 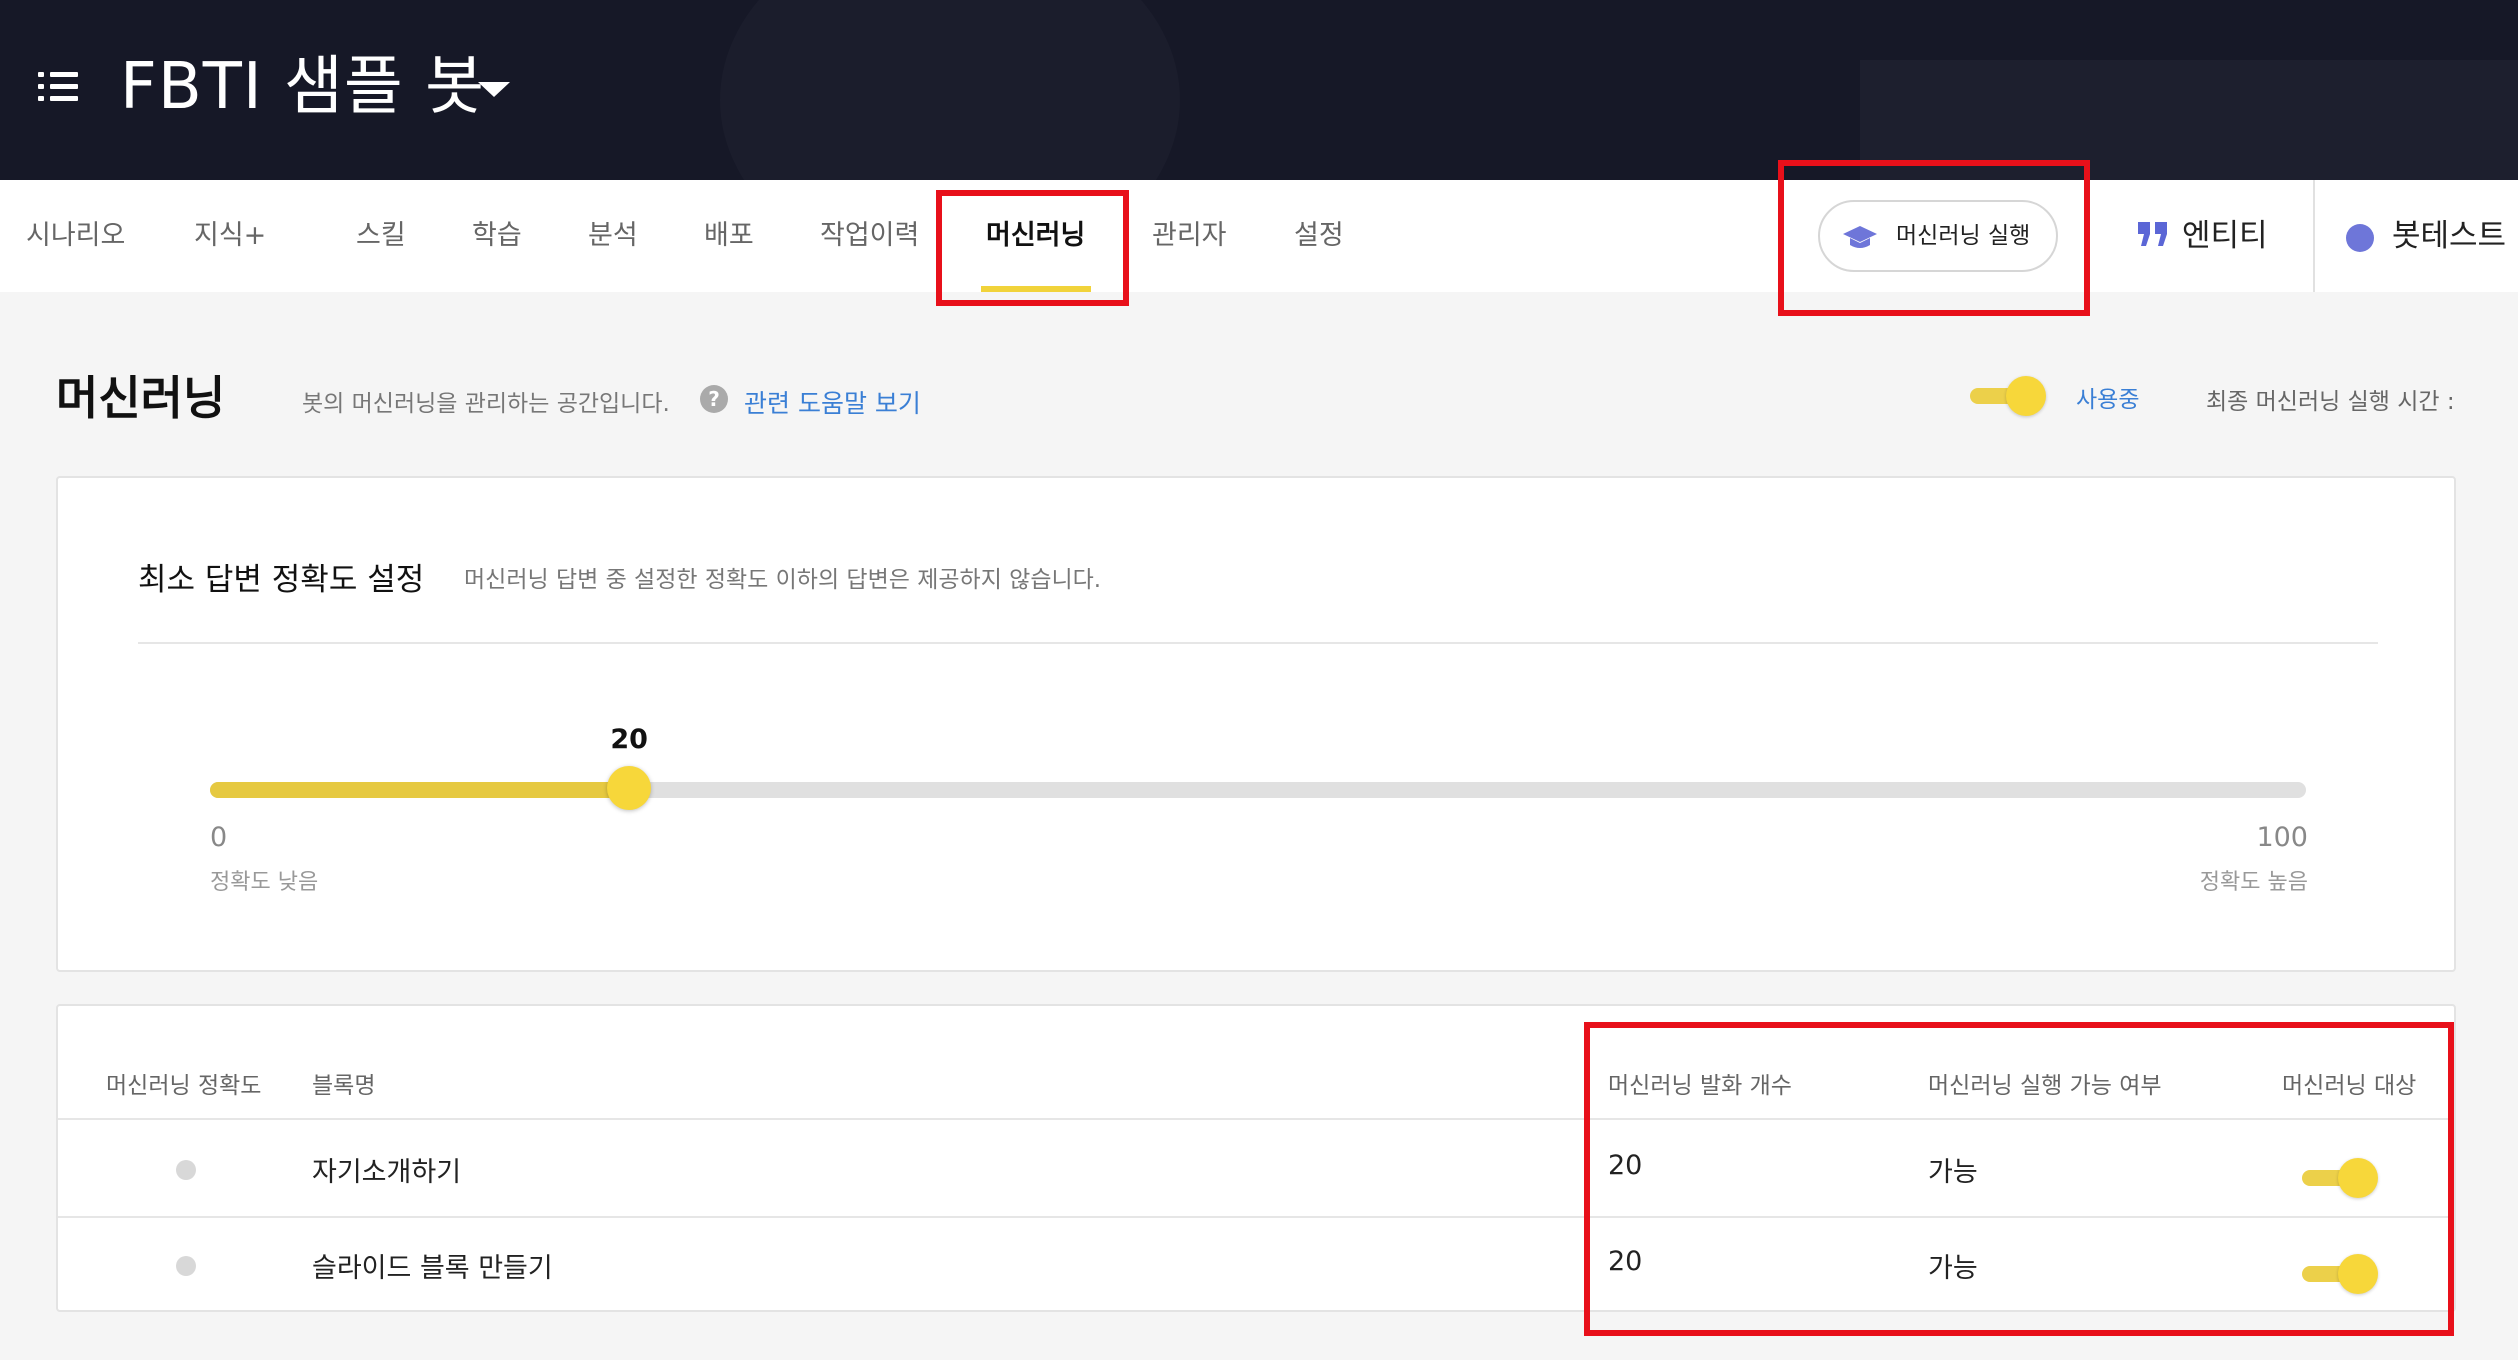 What do you see at coordinates (714, 399) in the screenshot?
I see `help-icon: ?` at bounding box center [714, 399].